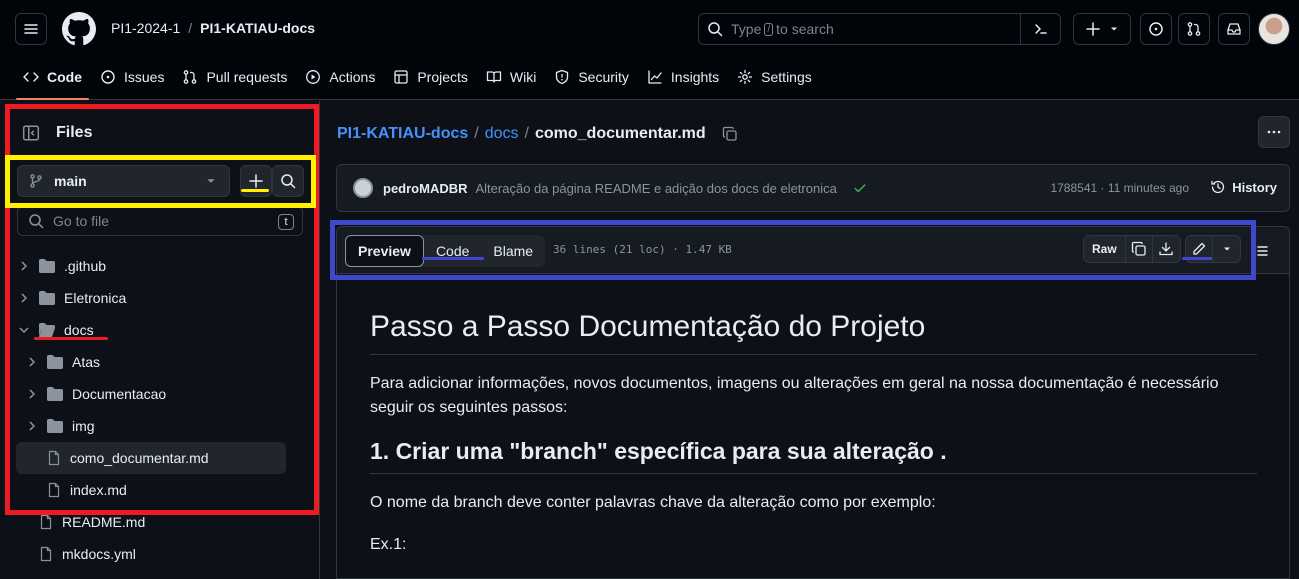  Describe the element at coordinates (746, 29) in the screenshot. I see `search-placeholder-prefix: Type` at that location.